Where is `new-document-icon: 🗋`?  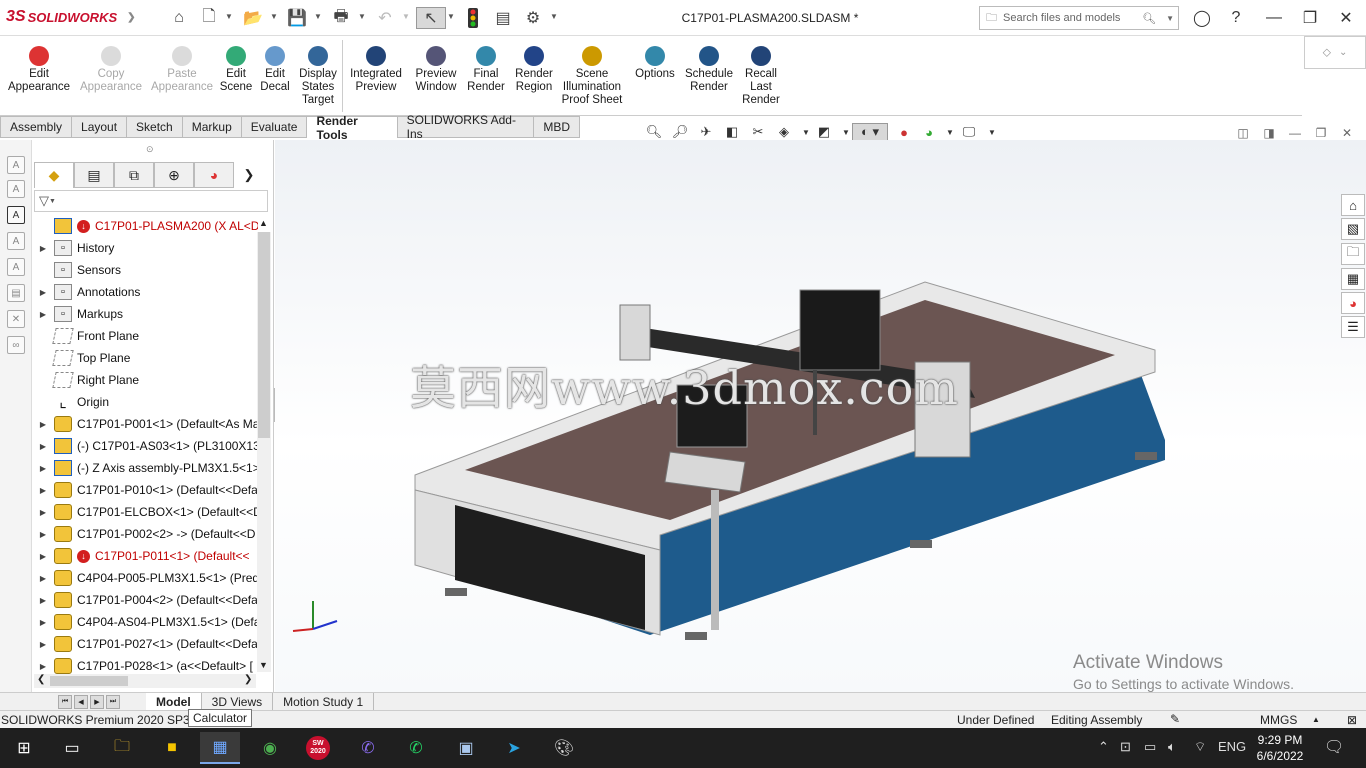 new-document-icon: 🗋 is located at coordinates (209, 18).